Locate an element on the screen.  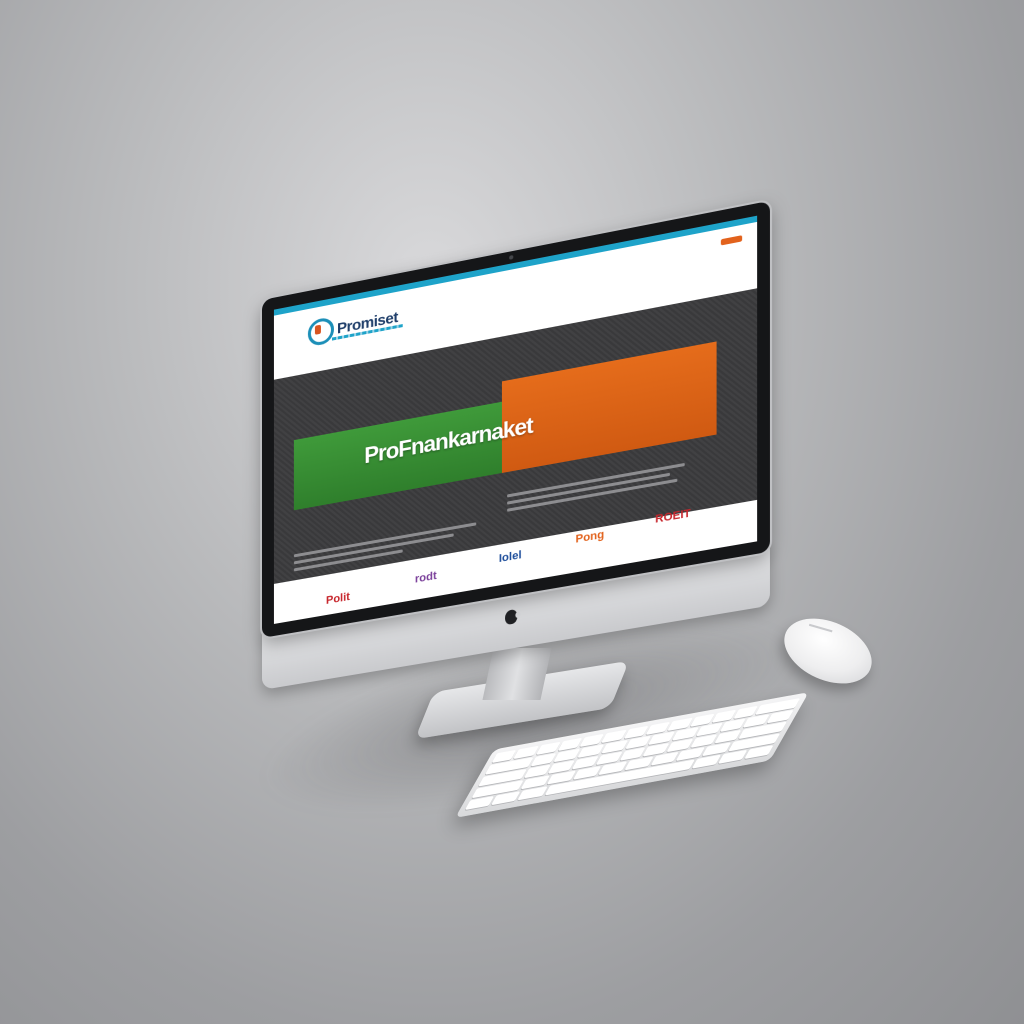
logo-mark-icon is located at coordinates (320, 332).